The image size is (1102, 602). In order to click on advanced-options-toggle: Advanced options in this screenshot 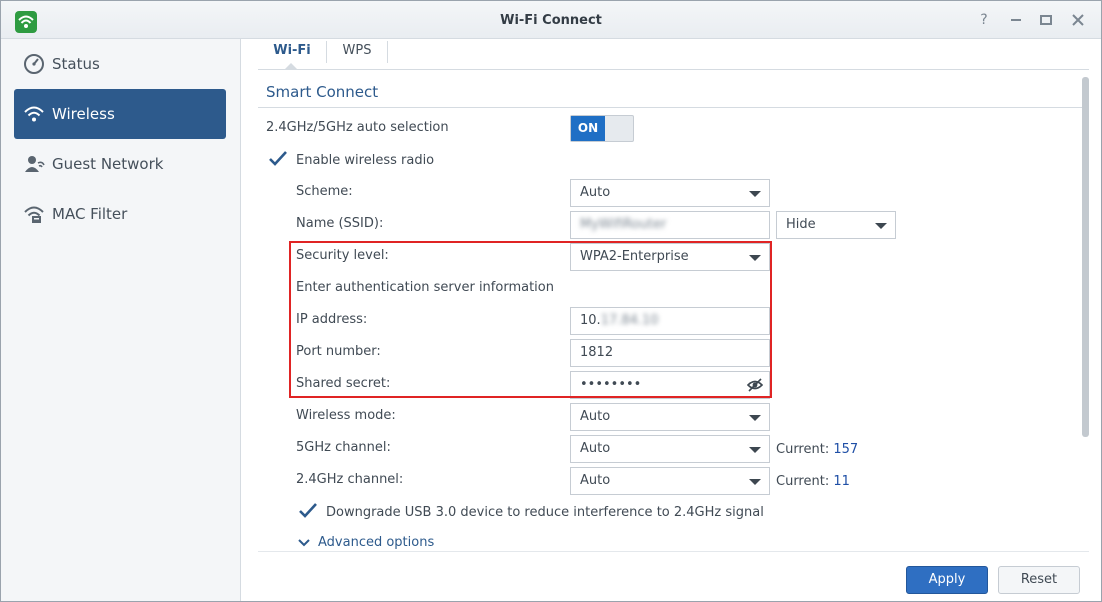, I will do `click(366, 542)`.